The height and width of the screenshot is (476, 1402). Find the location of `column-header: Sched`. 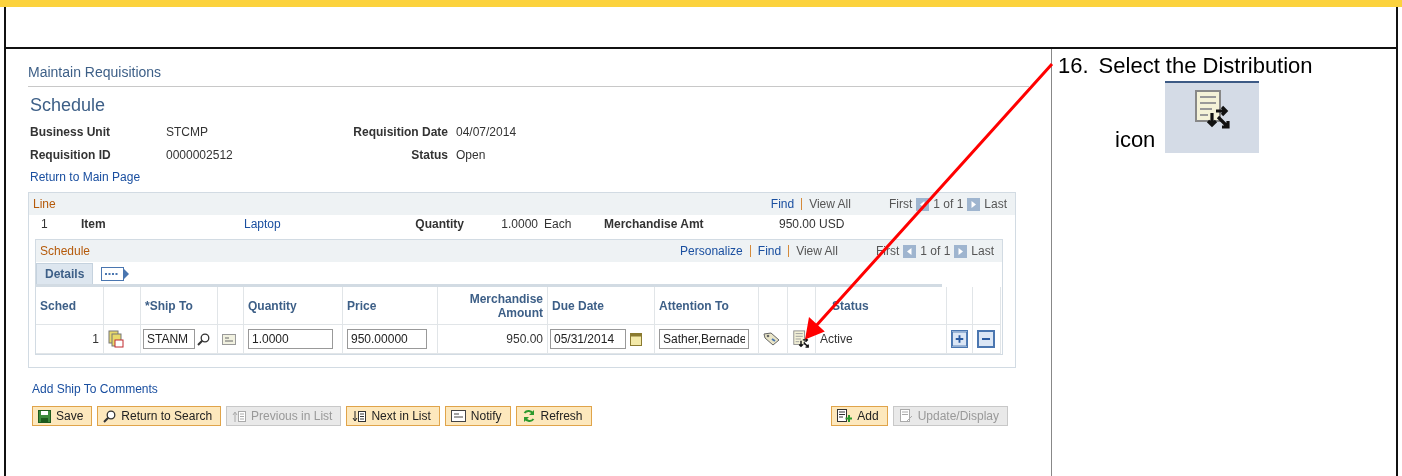

column-header: Sched is located at coordinates (70, 306).